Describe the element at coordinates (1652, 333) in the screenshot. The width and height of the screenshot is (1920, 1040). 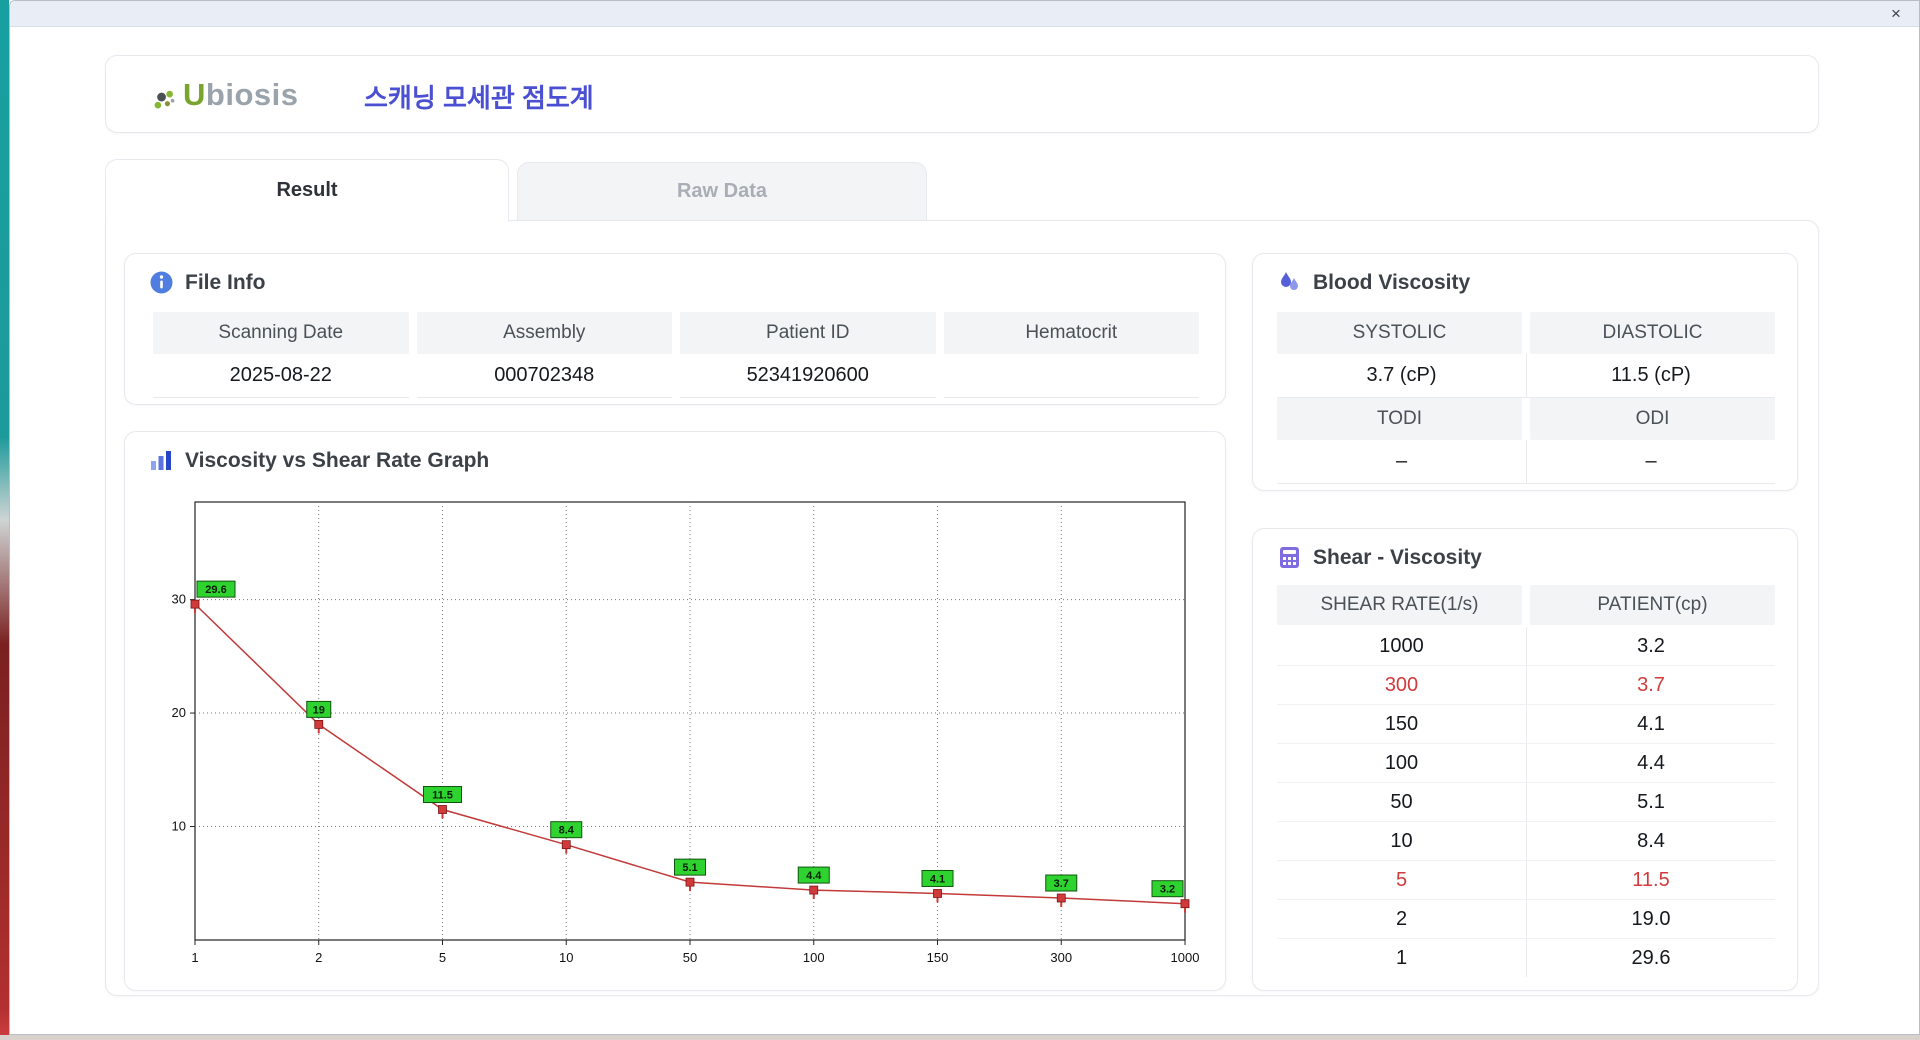
I see `bv-header-cell: DIASTOLIC` at that location.